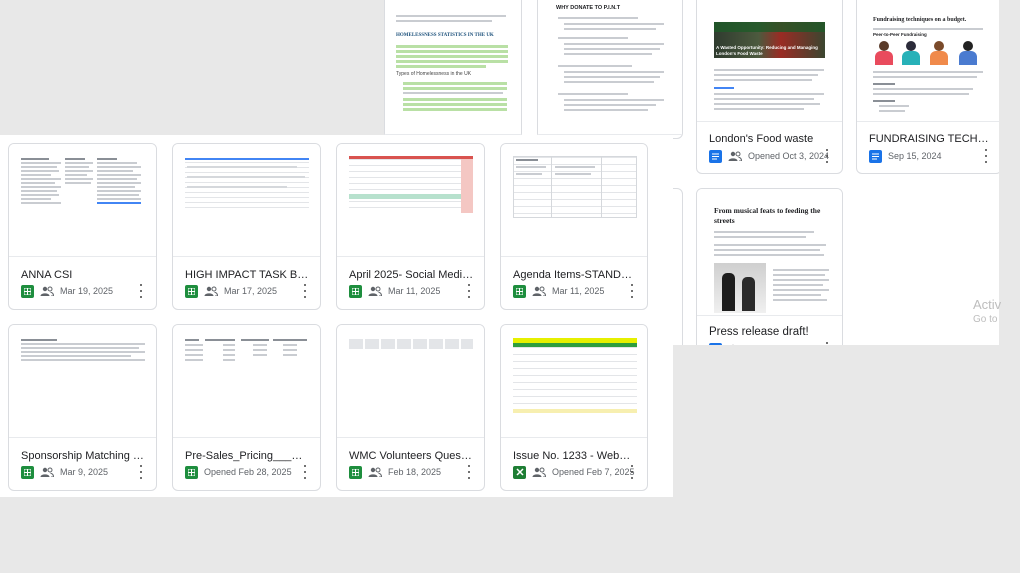 The image size is (1020, 573). Describe the element at coordinates (434, 74) in the screenshot. I see `thumb-subheading: Types of Homelessness in the UK` at that location.